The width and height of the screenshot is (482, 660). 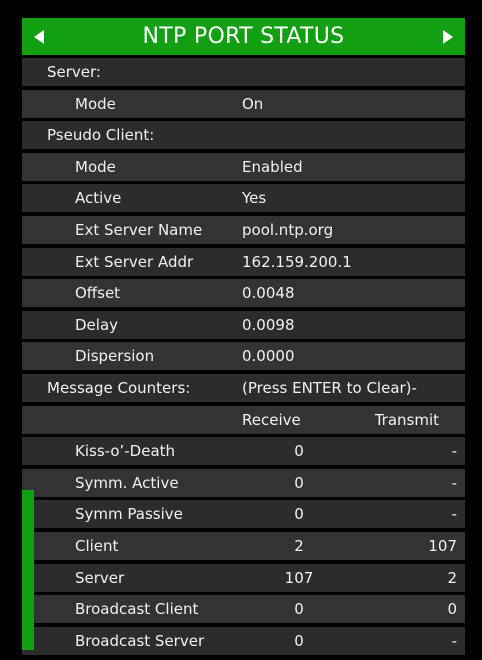 I want to click on row-label: Ext Server Addr, so click(x=134, y=261).